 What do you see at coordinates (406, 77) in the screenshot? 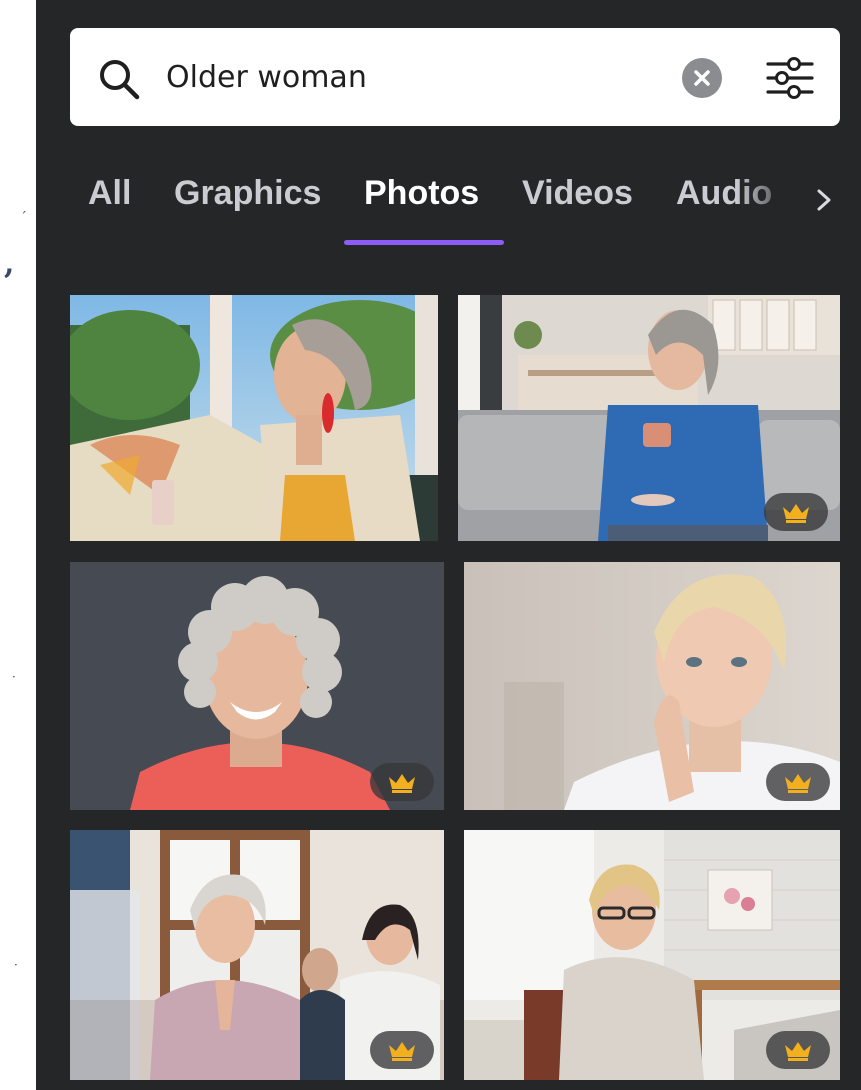
I see `search-input` at bounding box center [406, 77].